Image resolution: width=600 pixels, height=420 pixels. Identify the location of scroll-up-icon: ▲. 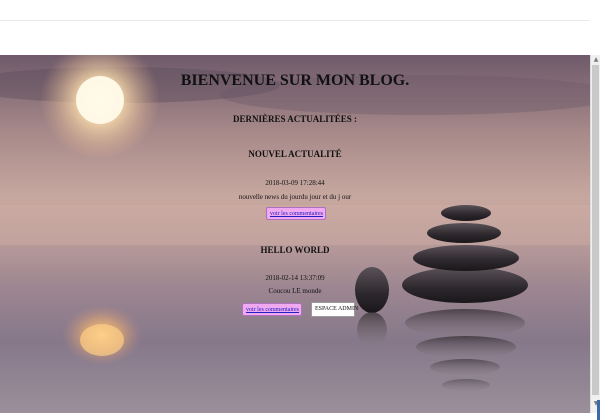
(596, 60).